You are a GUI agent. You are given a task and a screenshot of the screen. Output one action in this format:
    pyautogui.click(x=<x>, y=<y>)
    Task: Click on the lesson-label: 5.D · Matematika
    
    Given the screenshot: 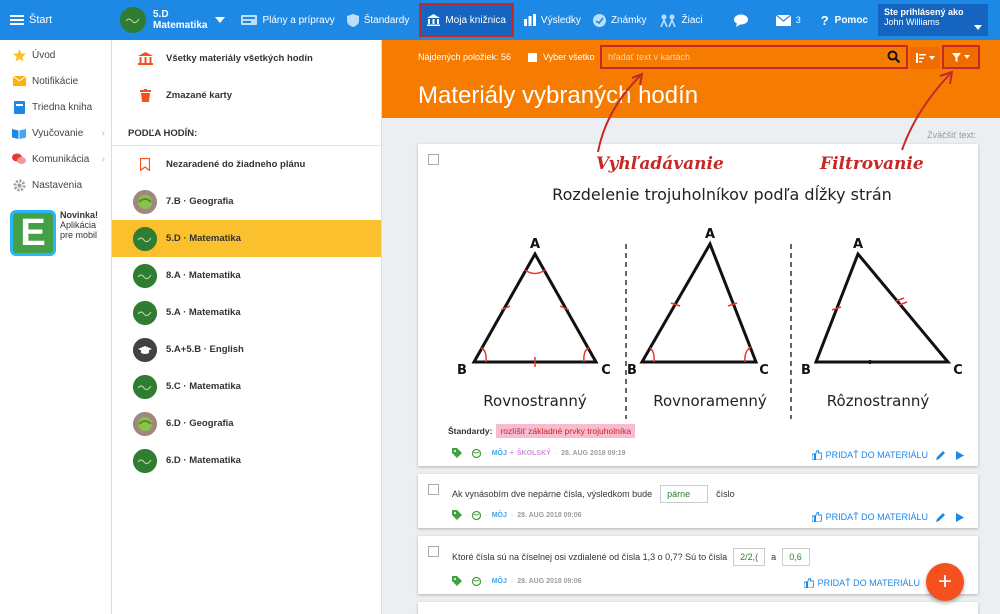 What is the action you would take?
    pyautogui.click(x=203, y=238)
    